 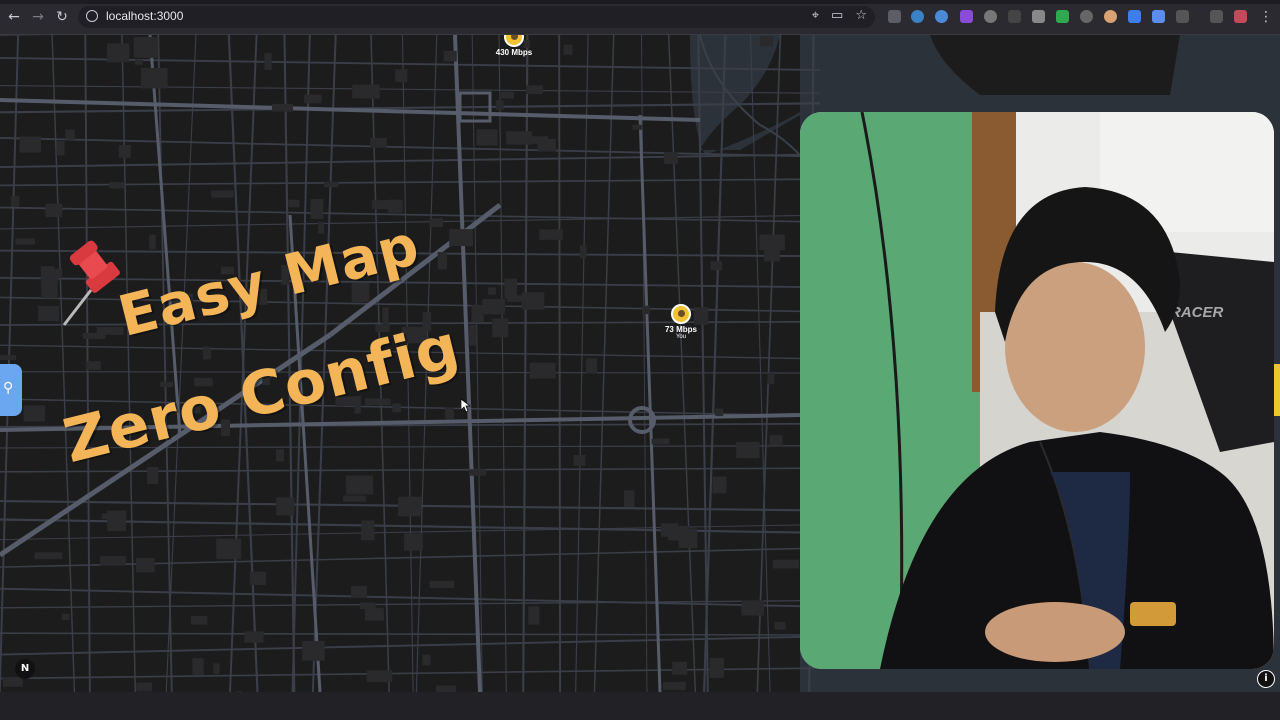 I want to click on side-panel-tab, so click(x=1277, y=390).